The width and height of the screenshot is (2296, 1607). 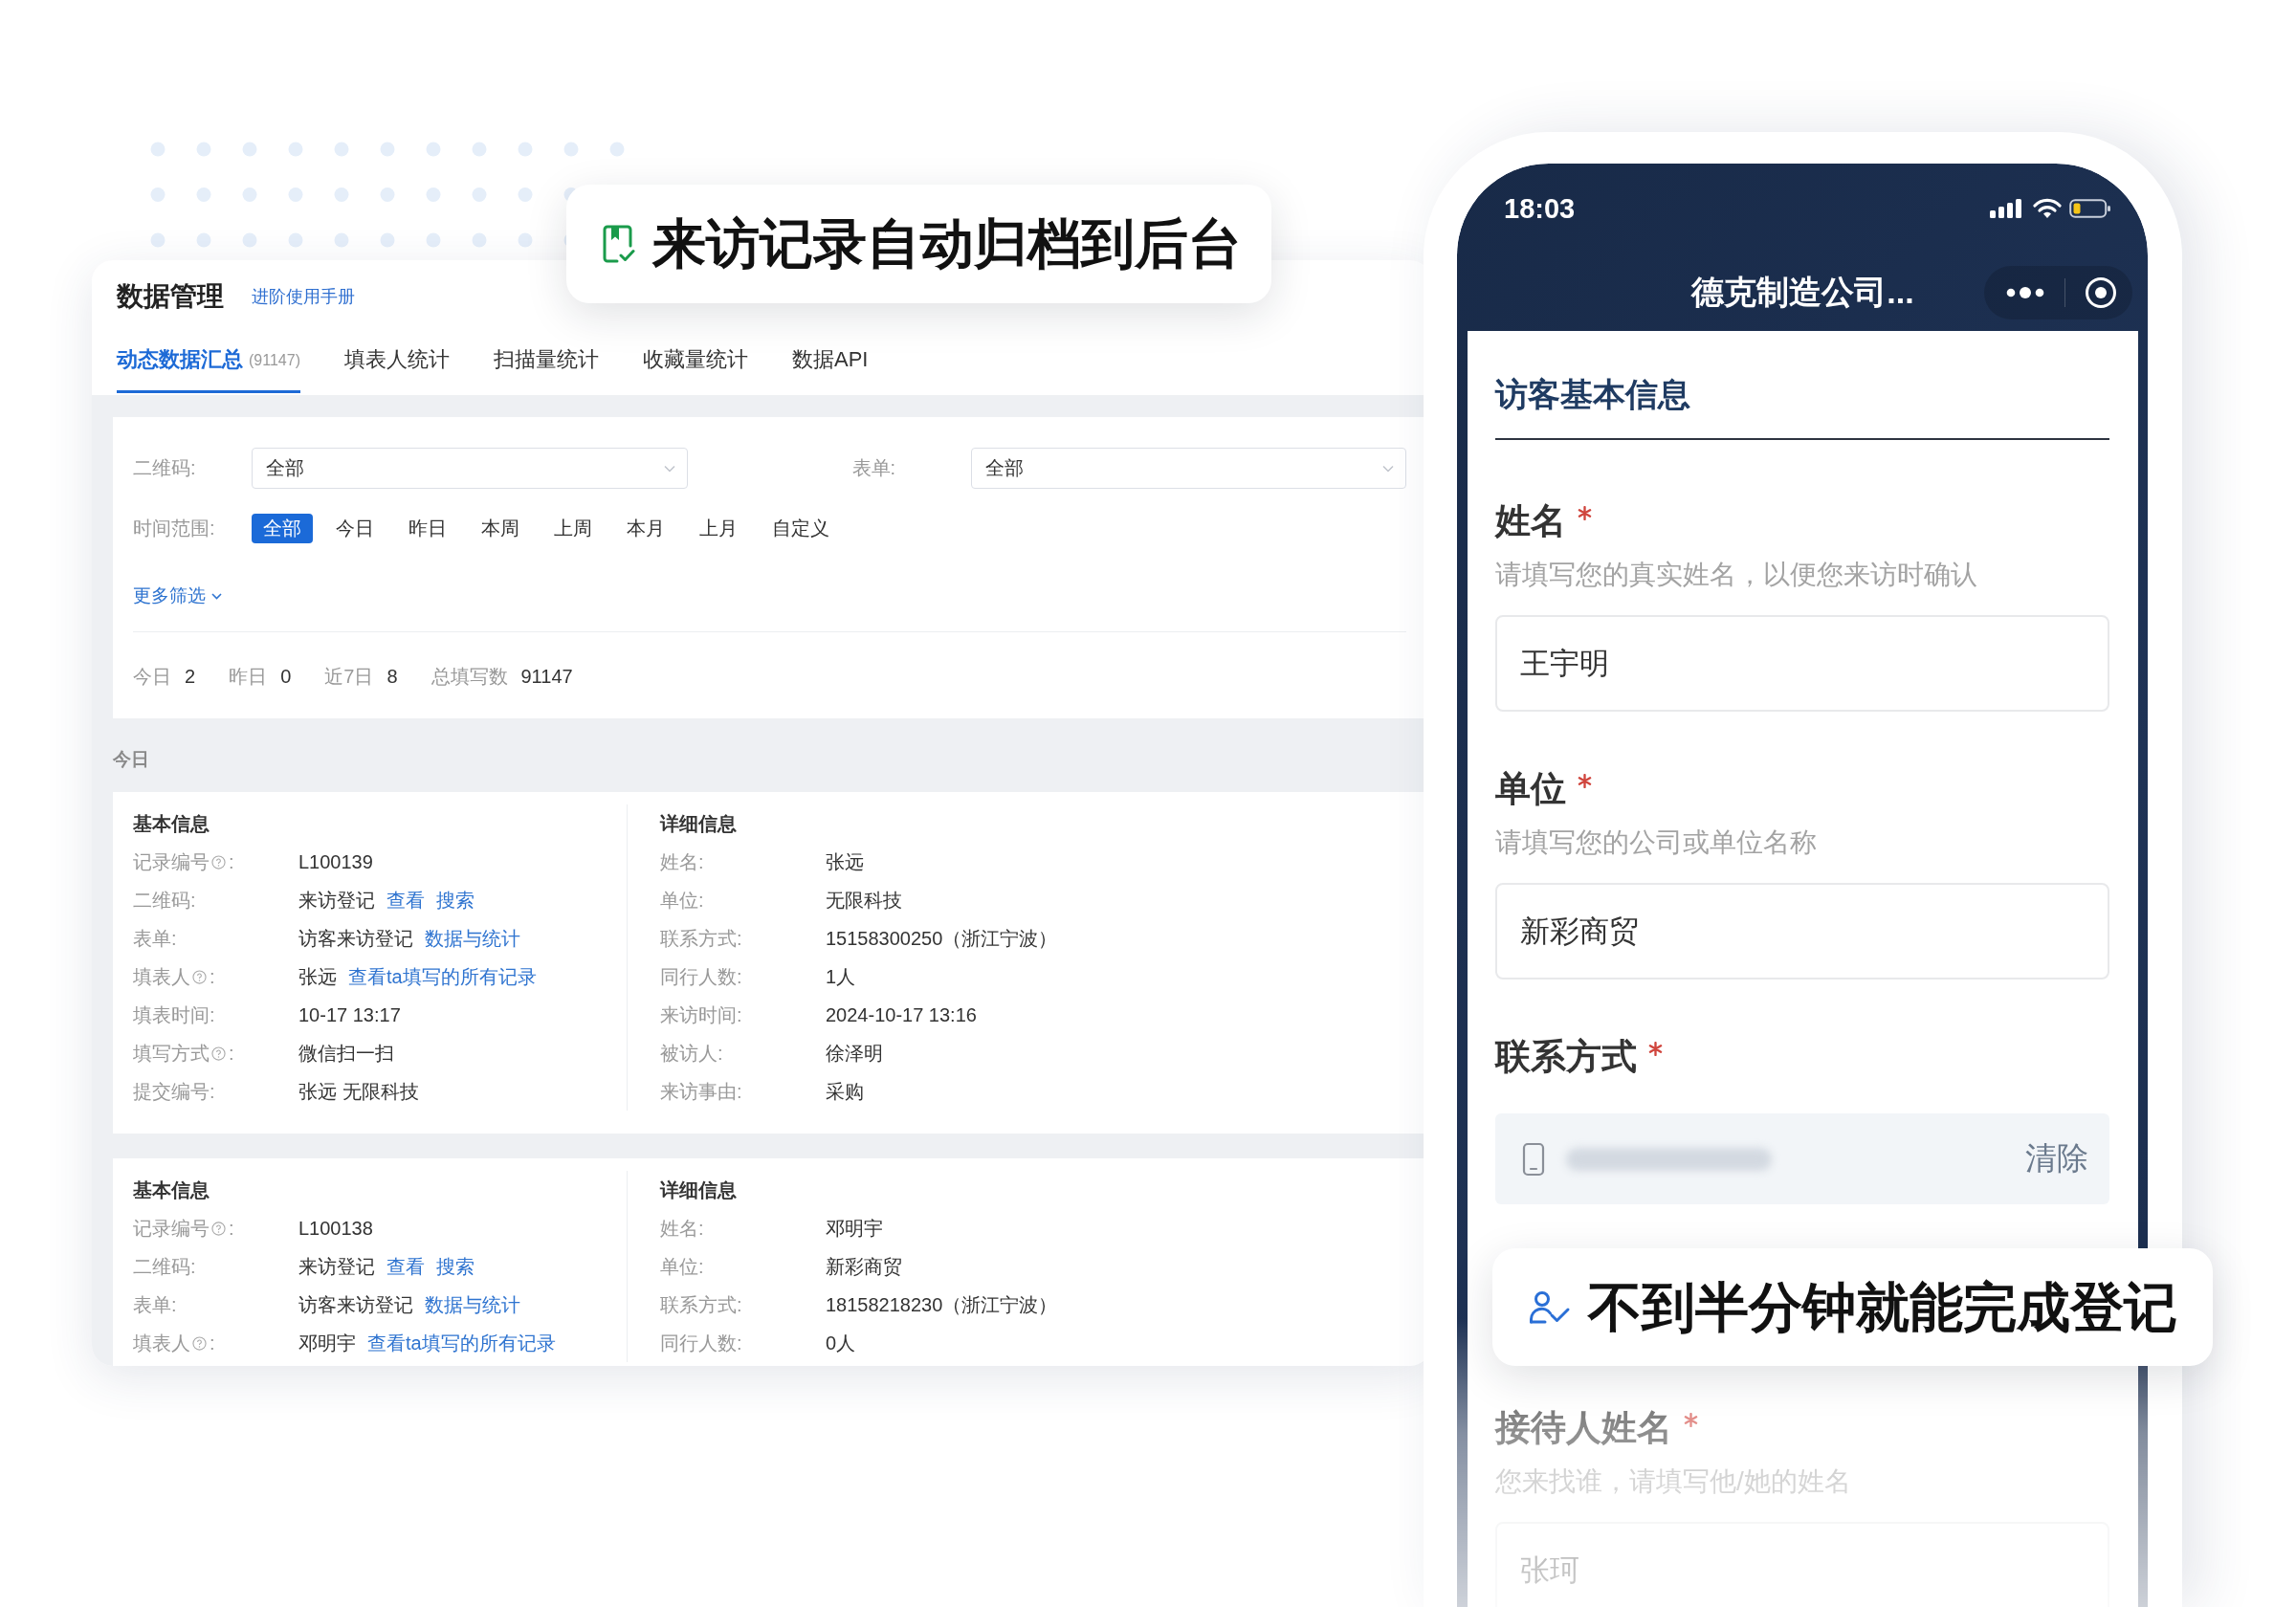 What do you see at coordinates (286, 677) in the screenshot?
I see `stat-value: 0` at bounding box center [286, 677].